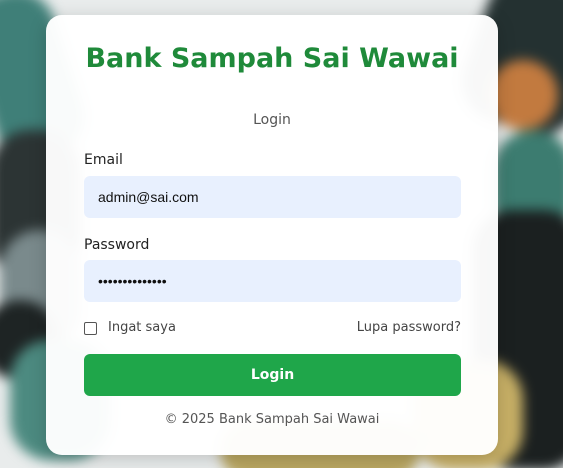 The height and width of the screenshot is (468, 563). What do you see at coordinates (272, 419) in the screenshot?
I see `footer-copyright: © 2025 Bank Sampah Sai Wawai` at bounding box center [272, 419].